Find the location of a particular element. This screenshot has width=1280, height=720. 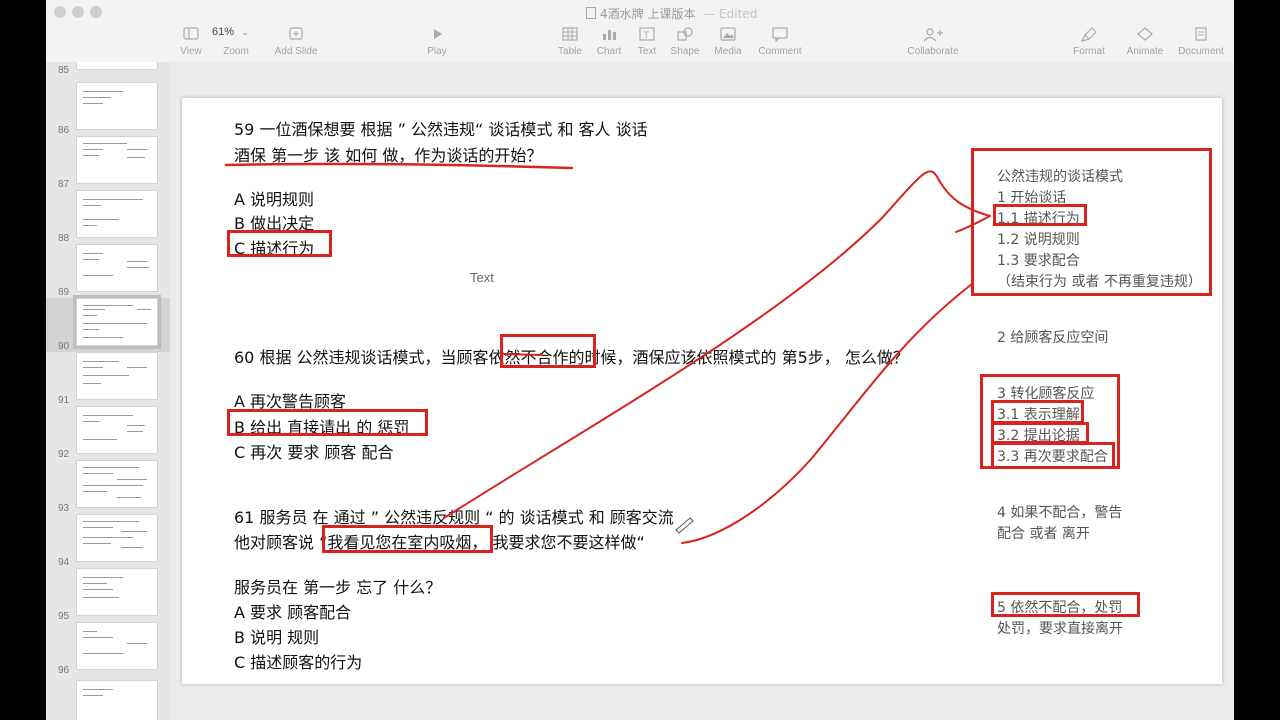

slide-number: 95 is located at coordinates (64, 616).